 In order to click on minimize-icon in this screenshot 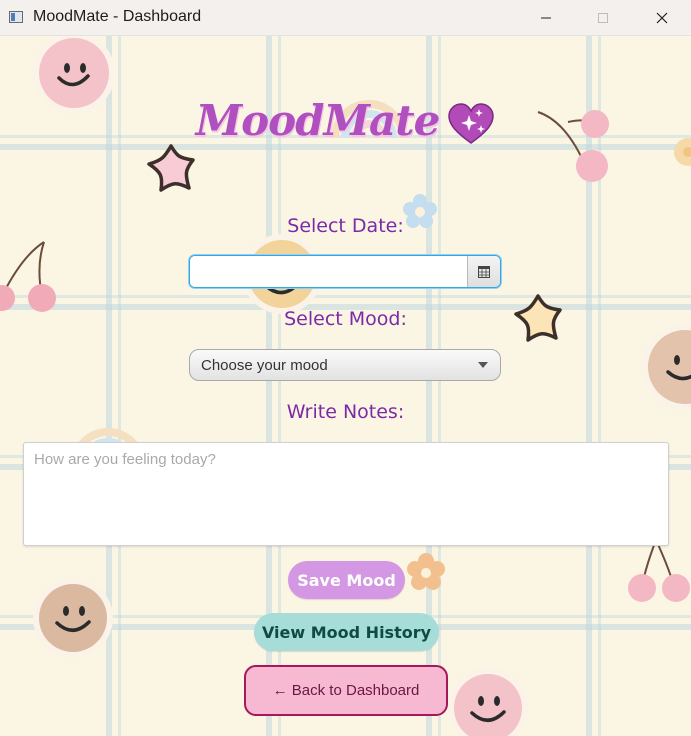, I will do `click(546, 17)`.